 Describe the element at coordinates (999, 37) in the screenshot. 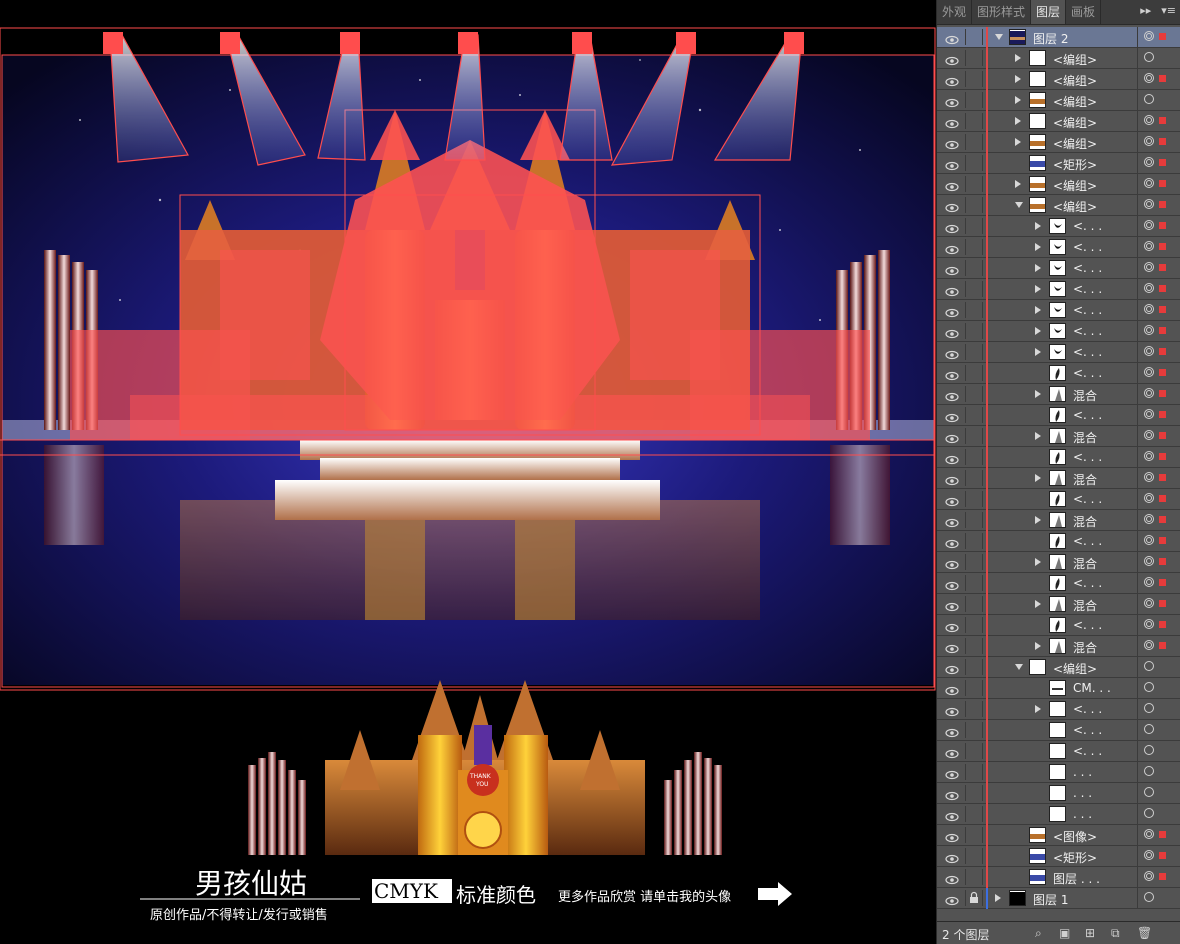

I see `collapse-triangle-icon` at that location.